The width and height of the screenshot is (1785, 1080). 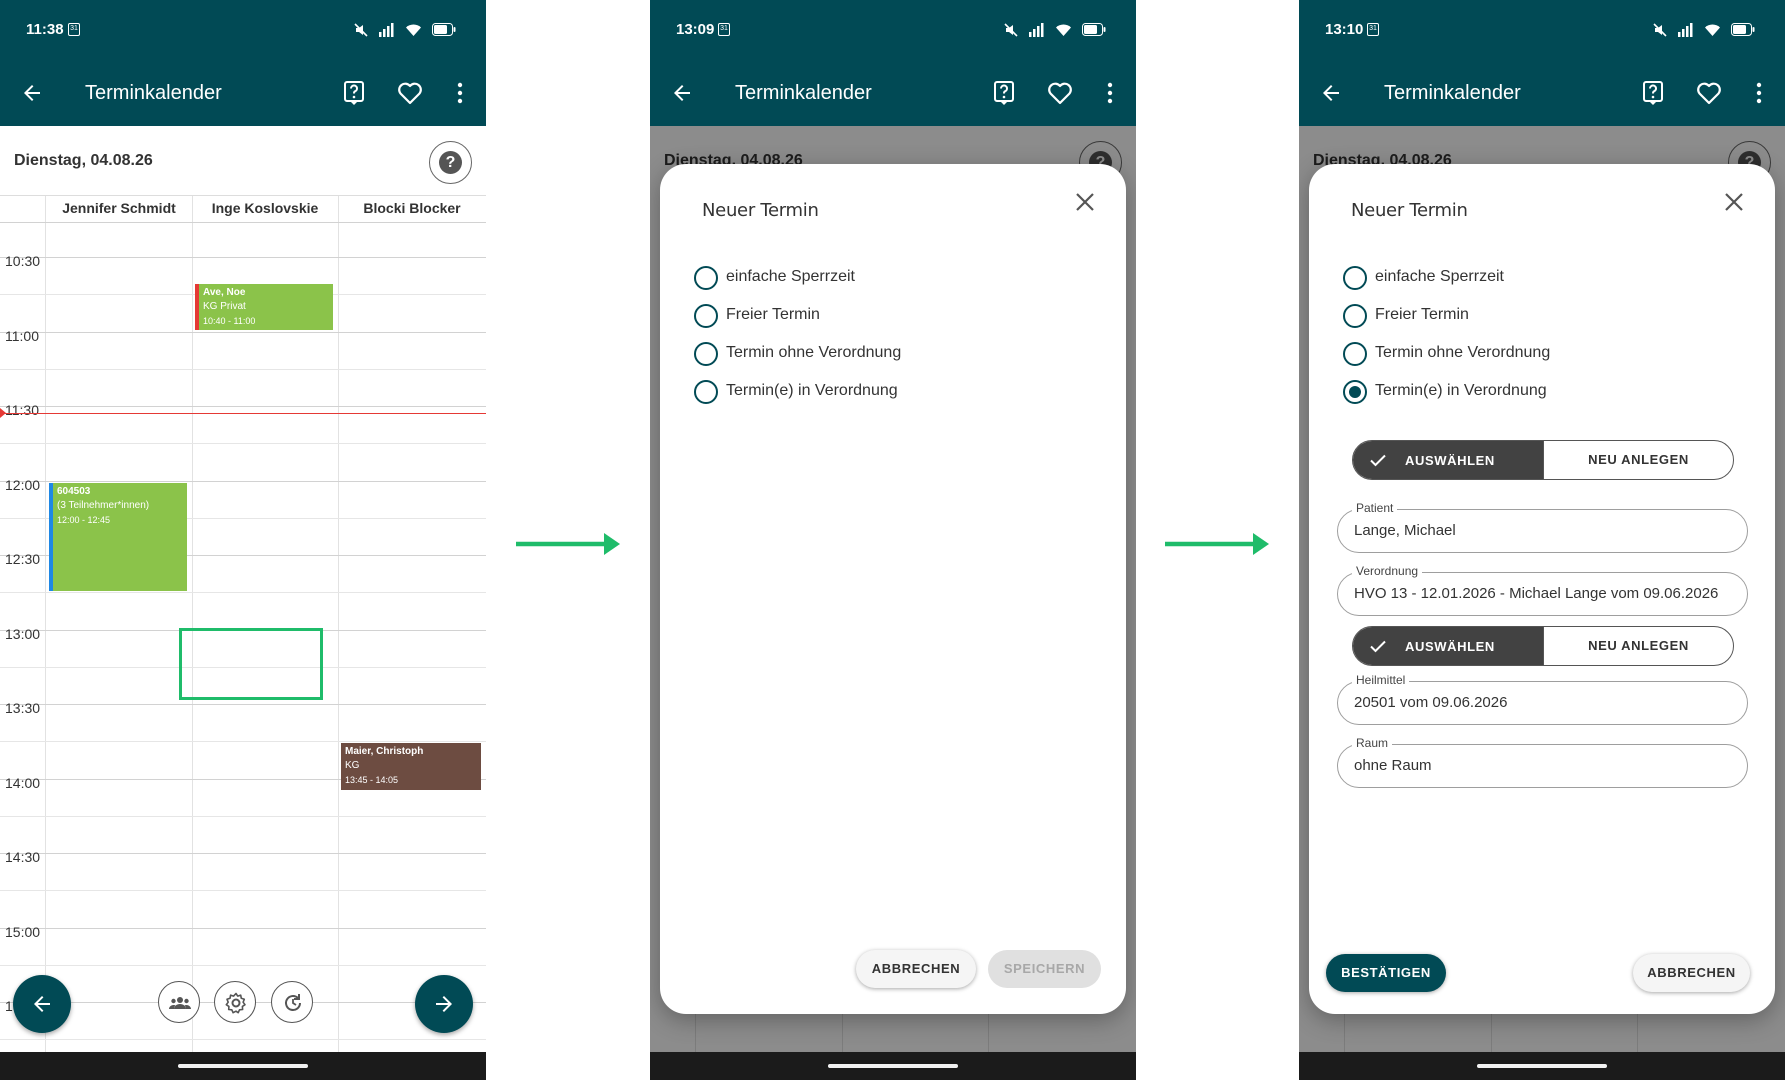 I want to click on help-button: ?, so click(x=450, y=162).